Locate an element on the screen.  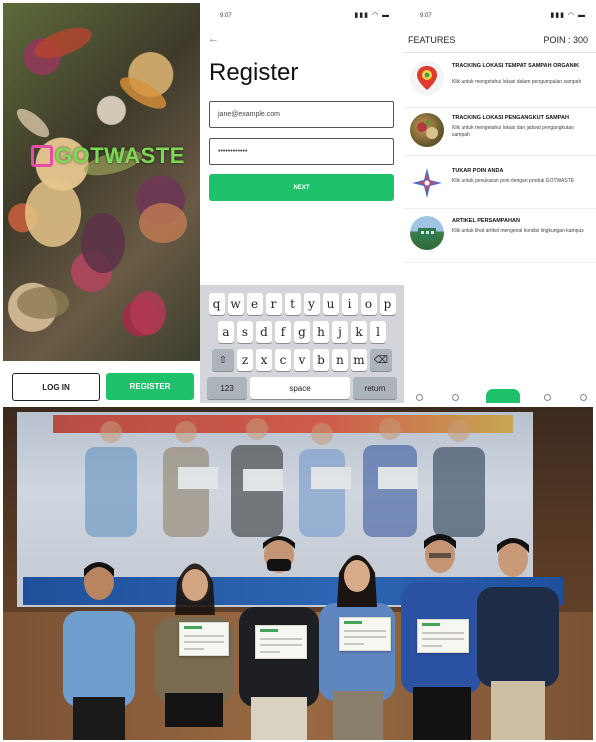
feature-title: TUKAR POIN ANDA is located at coordinates (478, 171).